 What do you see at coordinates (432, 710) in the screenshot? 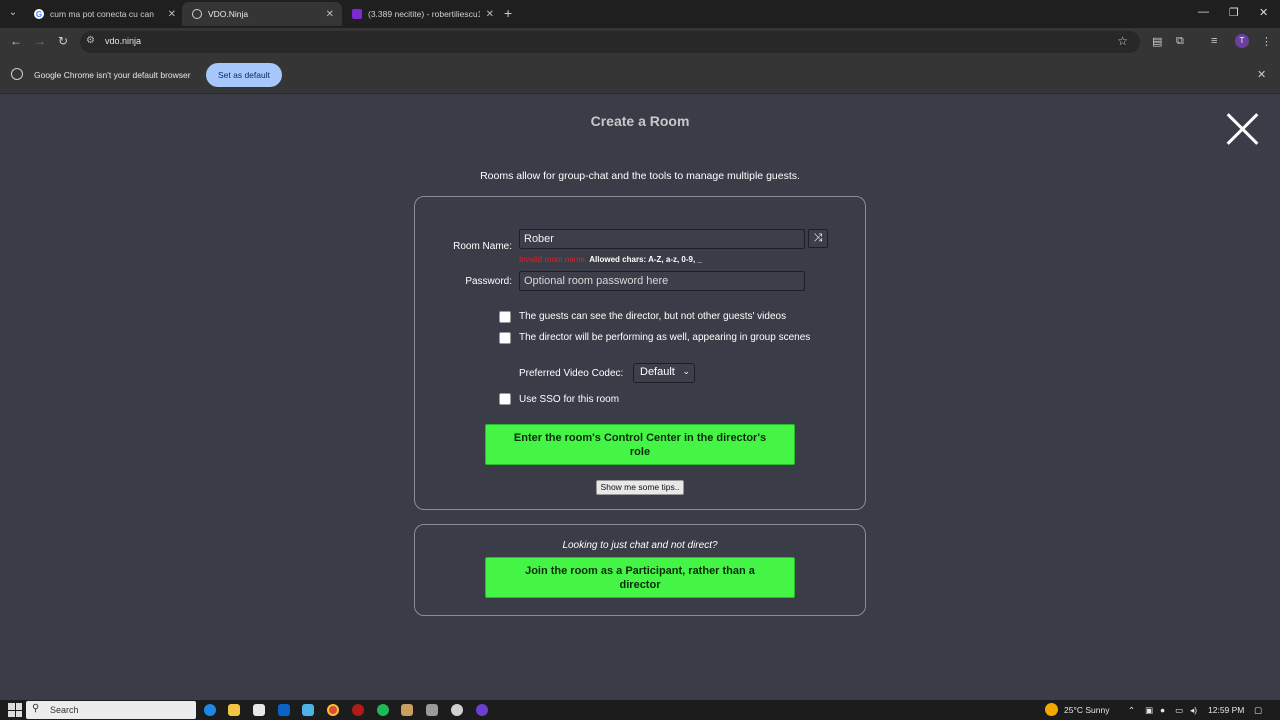
I see `audio-app-icon` at bounding box center [432, 710].